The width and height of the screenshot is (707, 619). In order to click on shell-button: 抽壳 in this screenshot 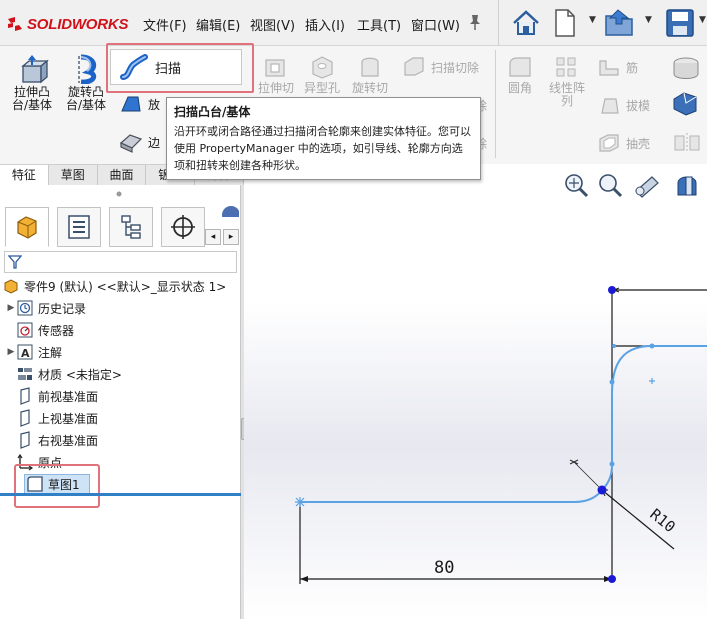, I will do `click(623, 143)`.